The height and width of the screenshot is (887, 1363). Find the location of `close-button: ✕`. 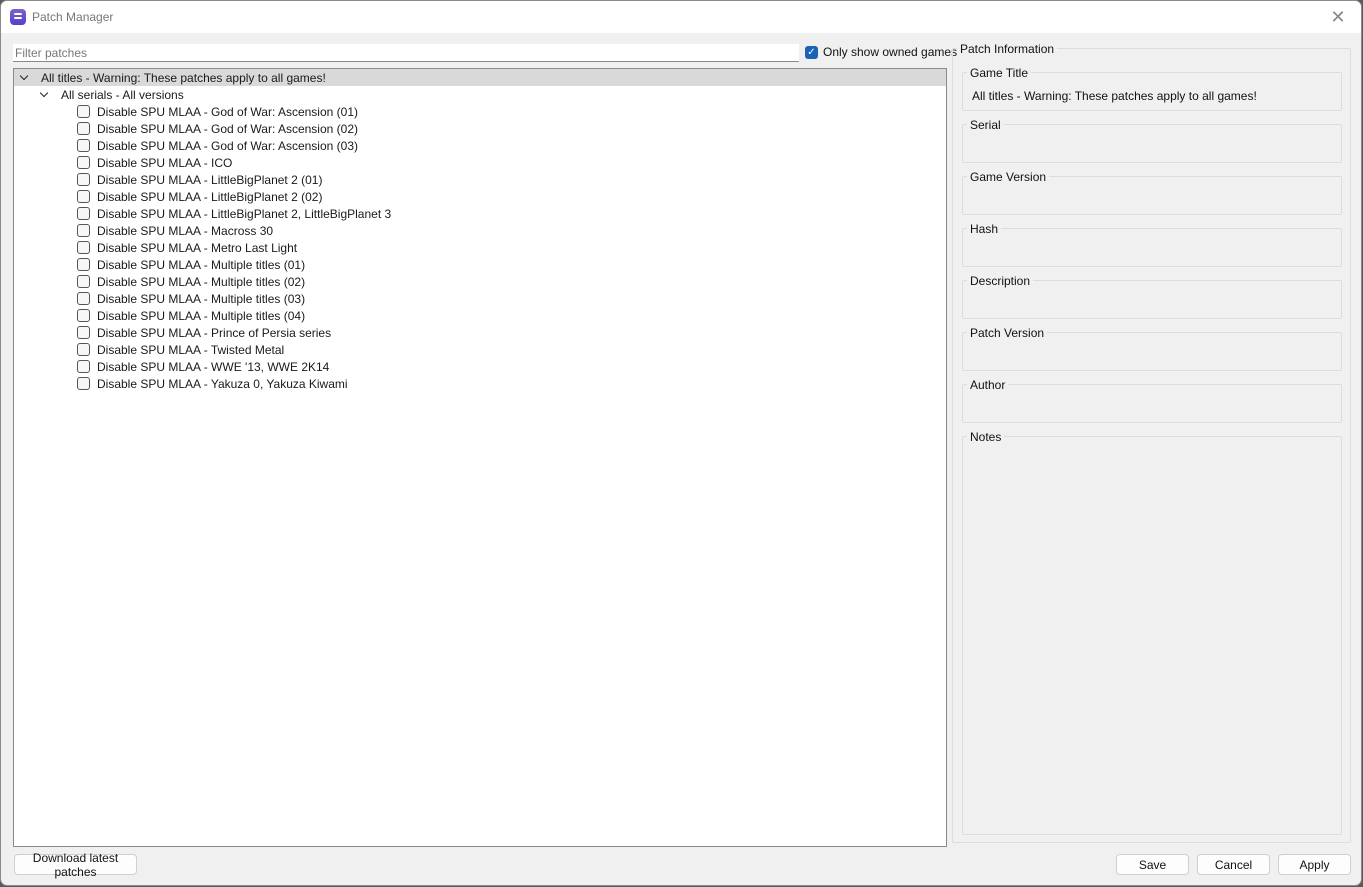

close-button: ✕ is located at coordinates (1338, 17).